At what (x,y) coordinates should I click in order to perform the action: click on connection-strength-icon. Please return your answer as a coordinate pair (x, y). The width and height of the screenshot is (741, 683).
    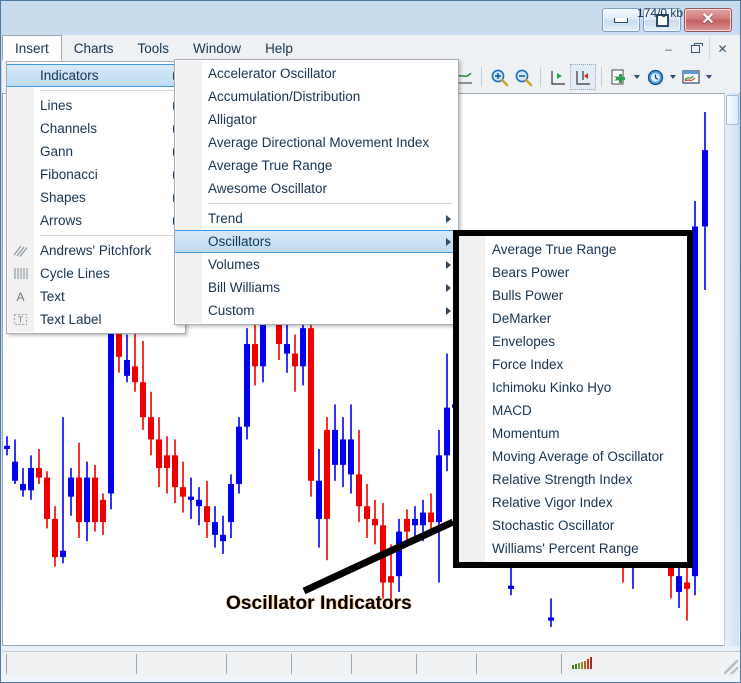
    Looking at the image, I should click on (582, 662).